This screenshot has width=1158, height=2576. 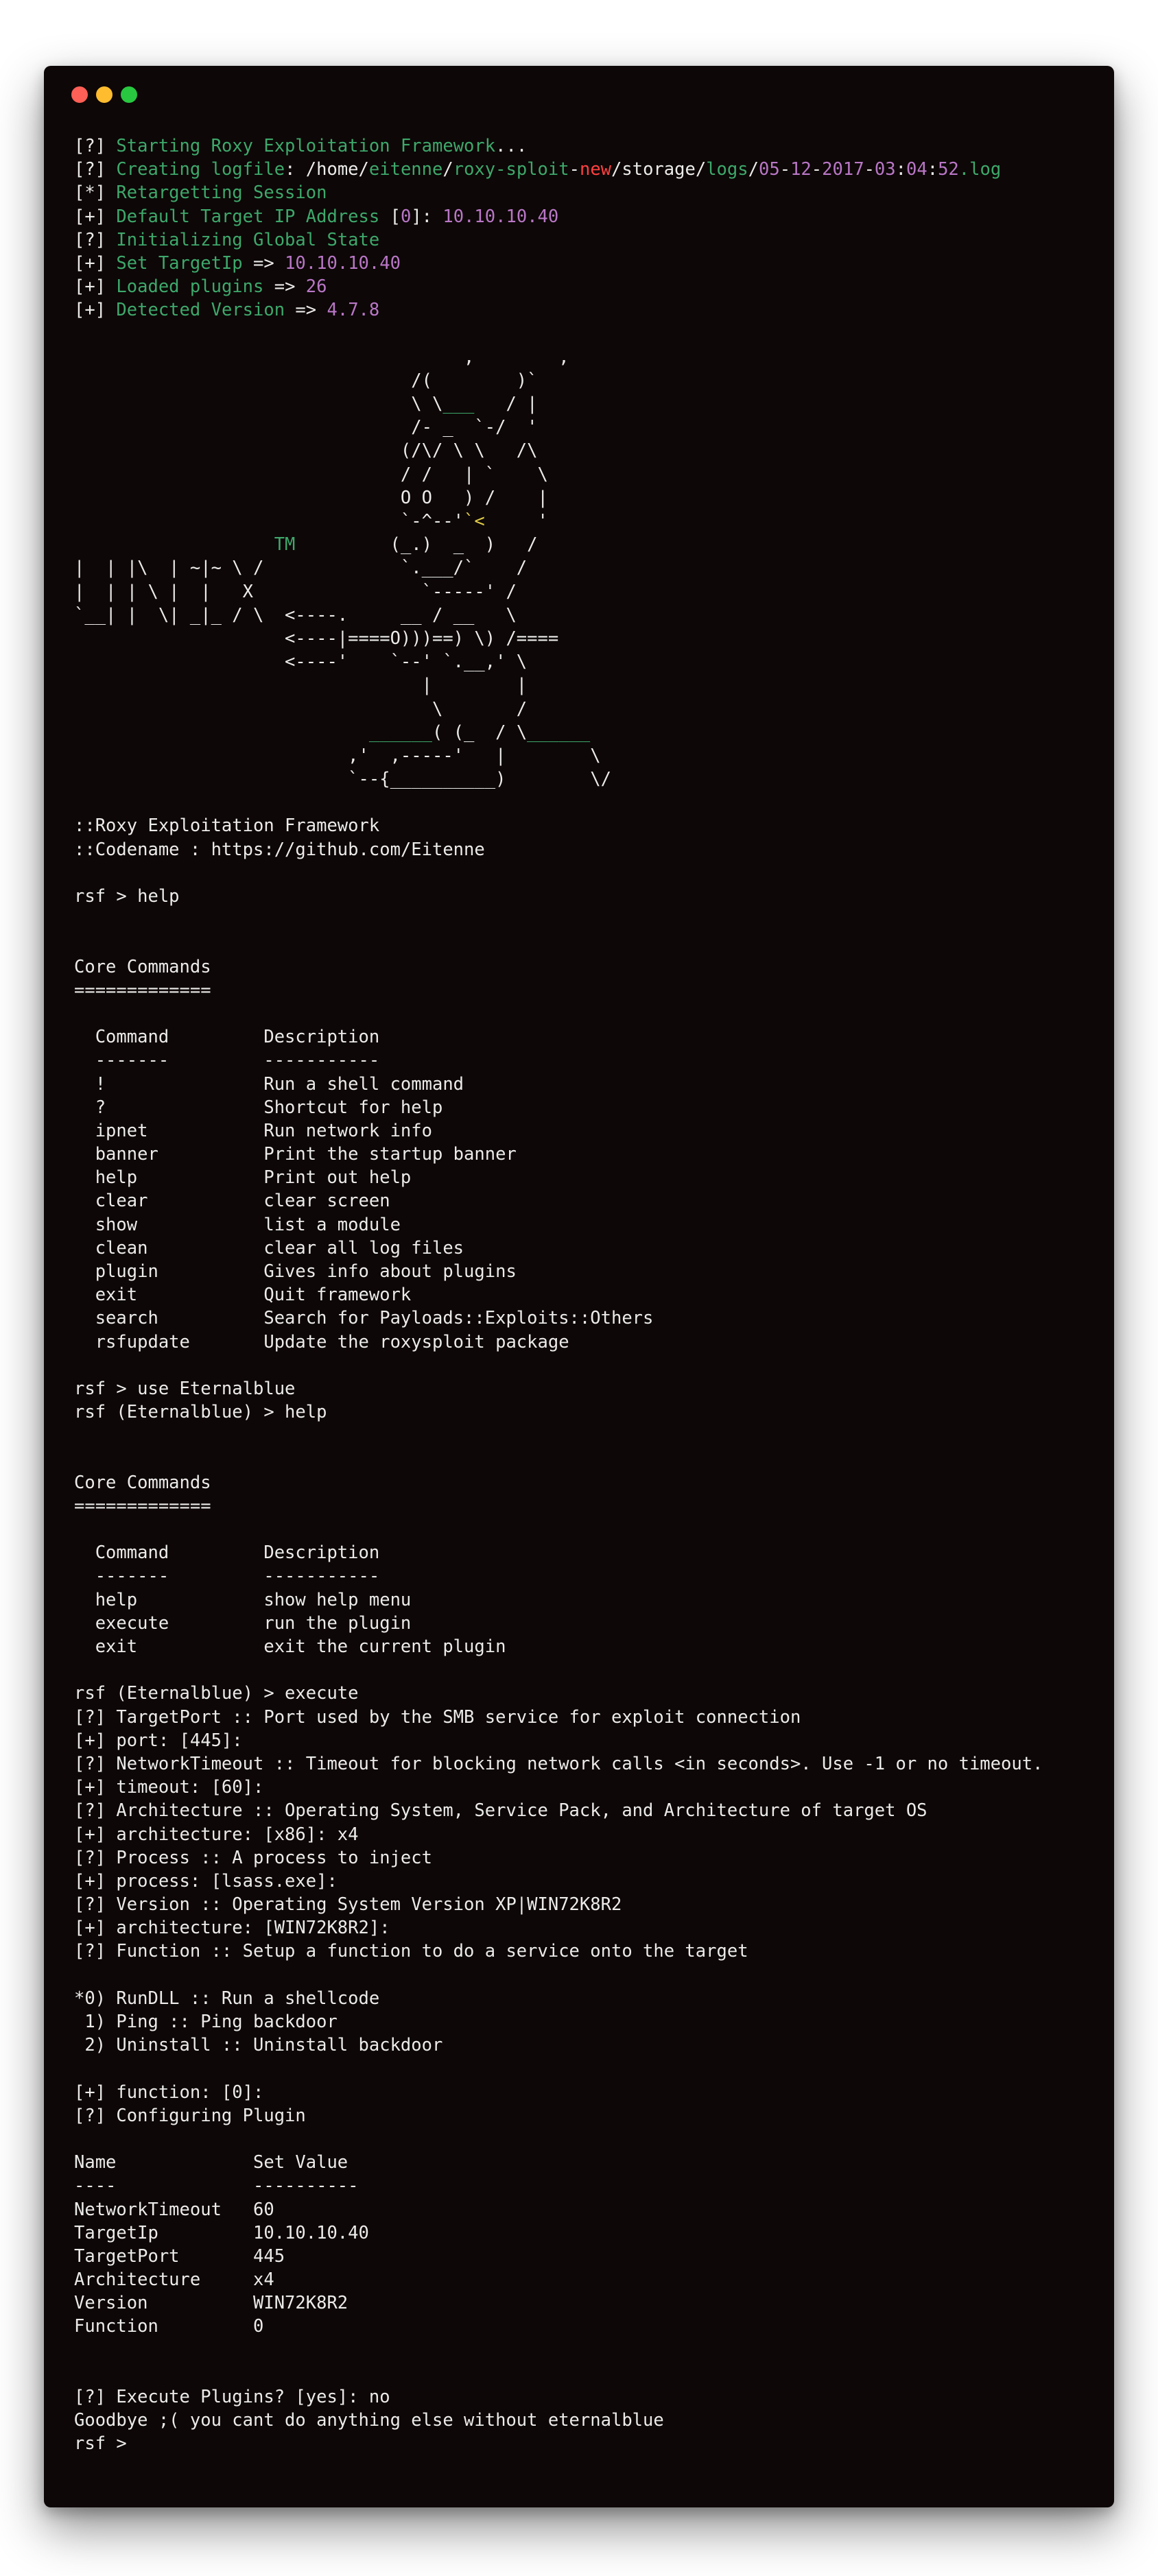 I want to click on terminal-line: <----|====O)))==) \) /====, so click(x=588, y=638).